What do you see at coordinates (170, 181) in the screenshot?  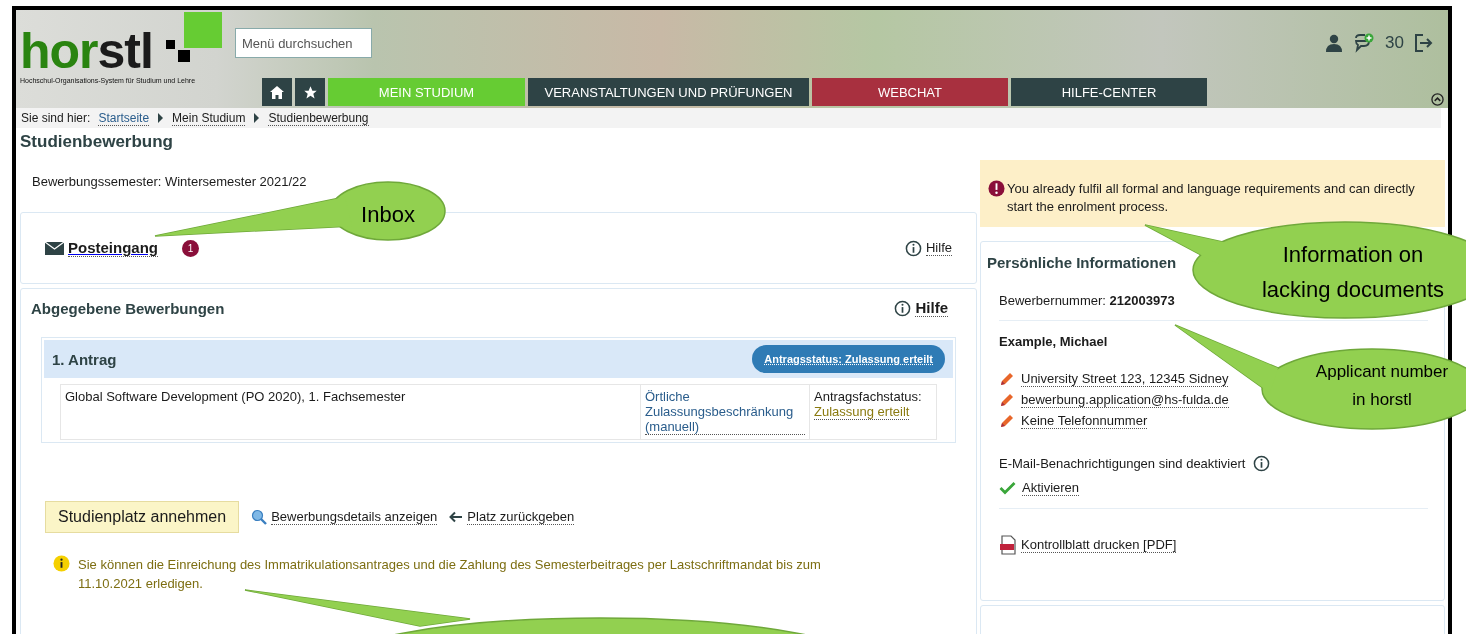 I see `semester-text: Bewerbungssemester: Wintersemester 2021/22` at bounding box center [170, 181].